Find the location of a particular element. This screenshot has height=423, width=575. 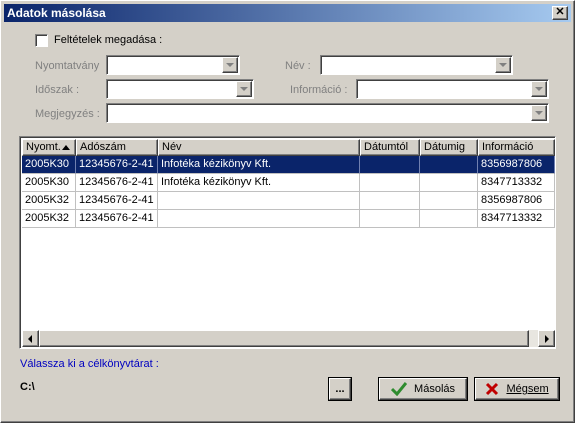

column-header-label: Dátumtól is located at coordinates (386, 147).